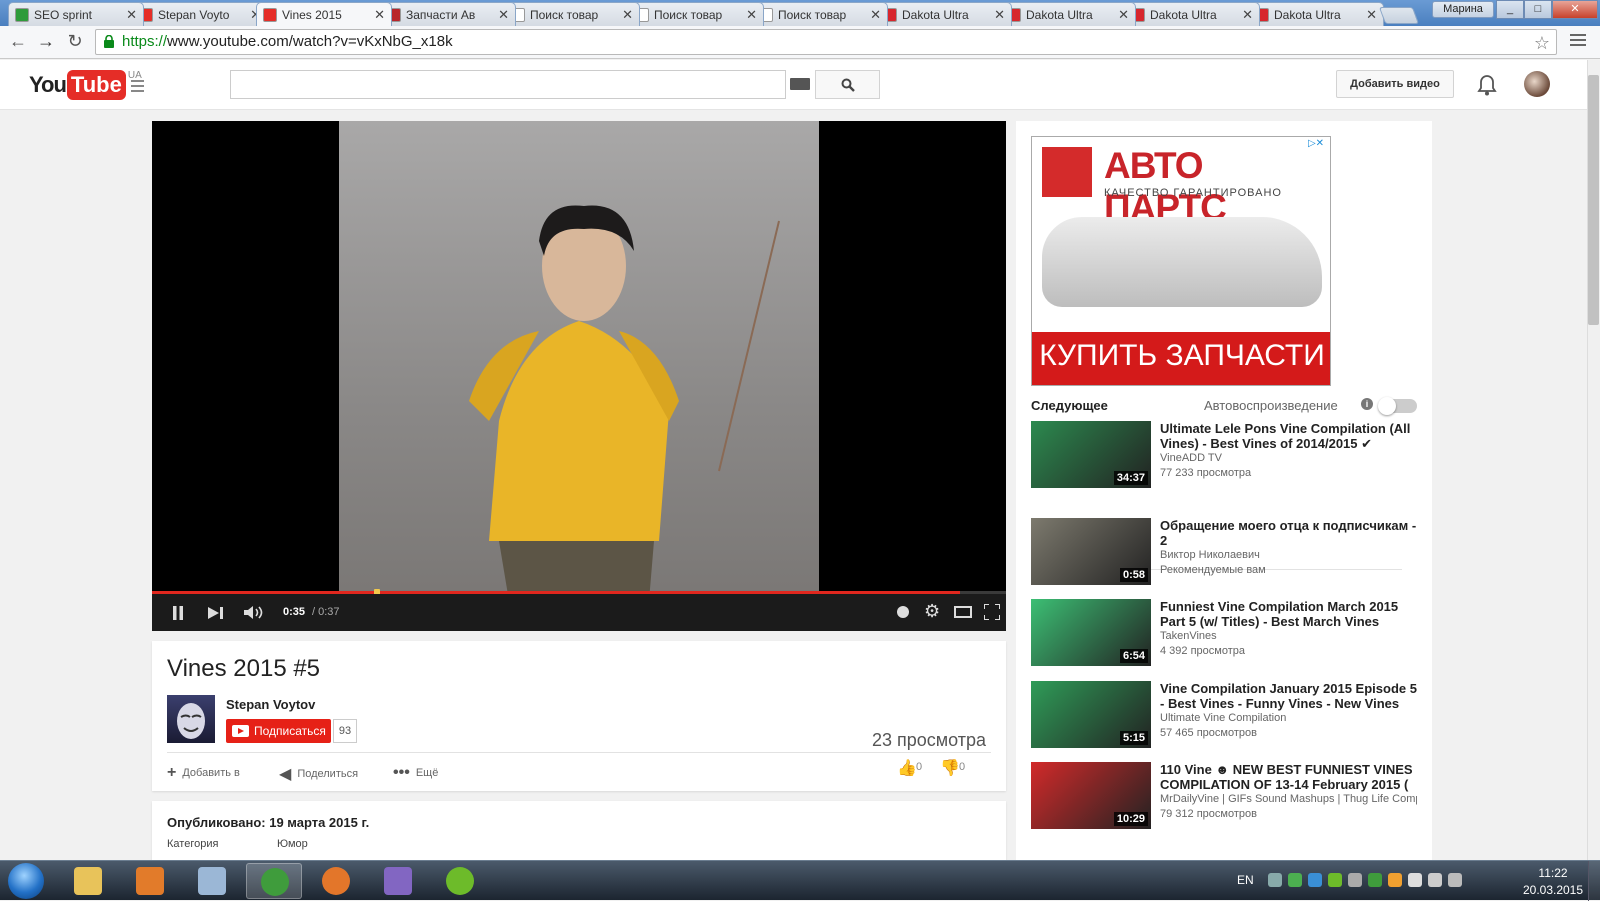  Describe the element at coordinates (85, 85) in the screenshot. I see `youtube-logo: You Tube UA` at that location.